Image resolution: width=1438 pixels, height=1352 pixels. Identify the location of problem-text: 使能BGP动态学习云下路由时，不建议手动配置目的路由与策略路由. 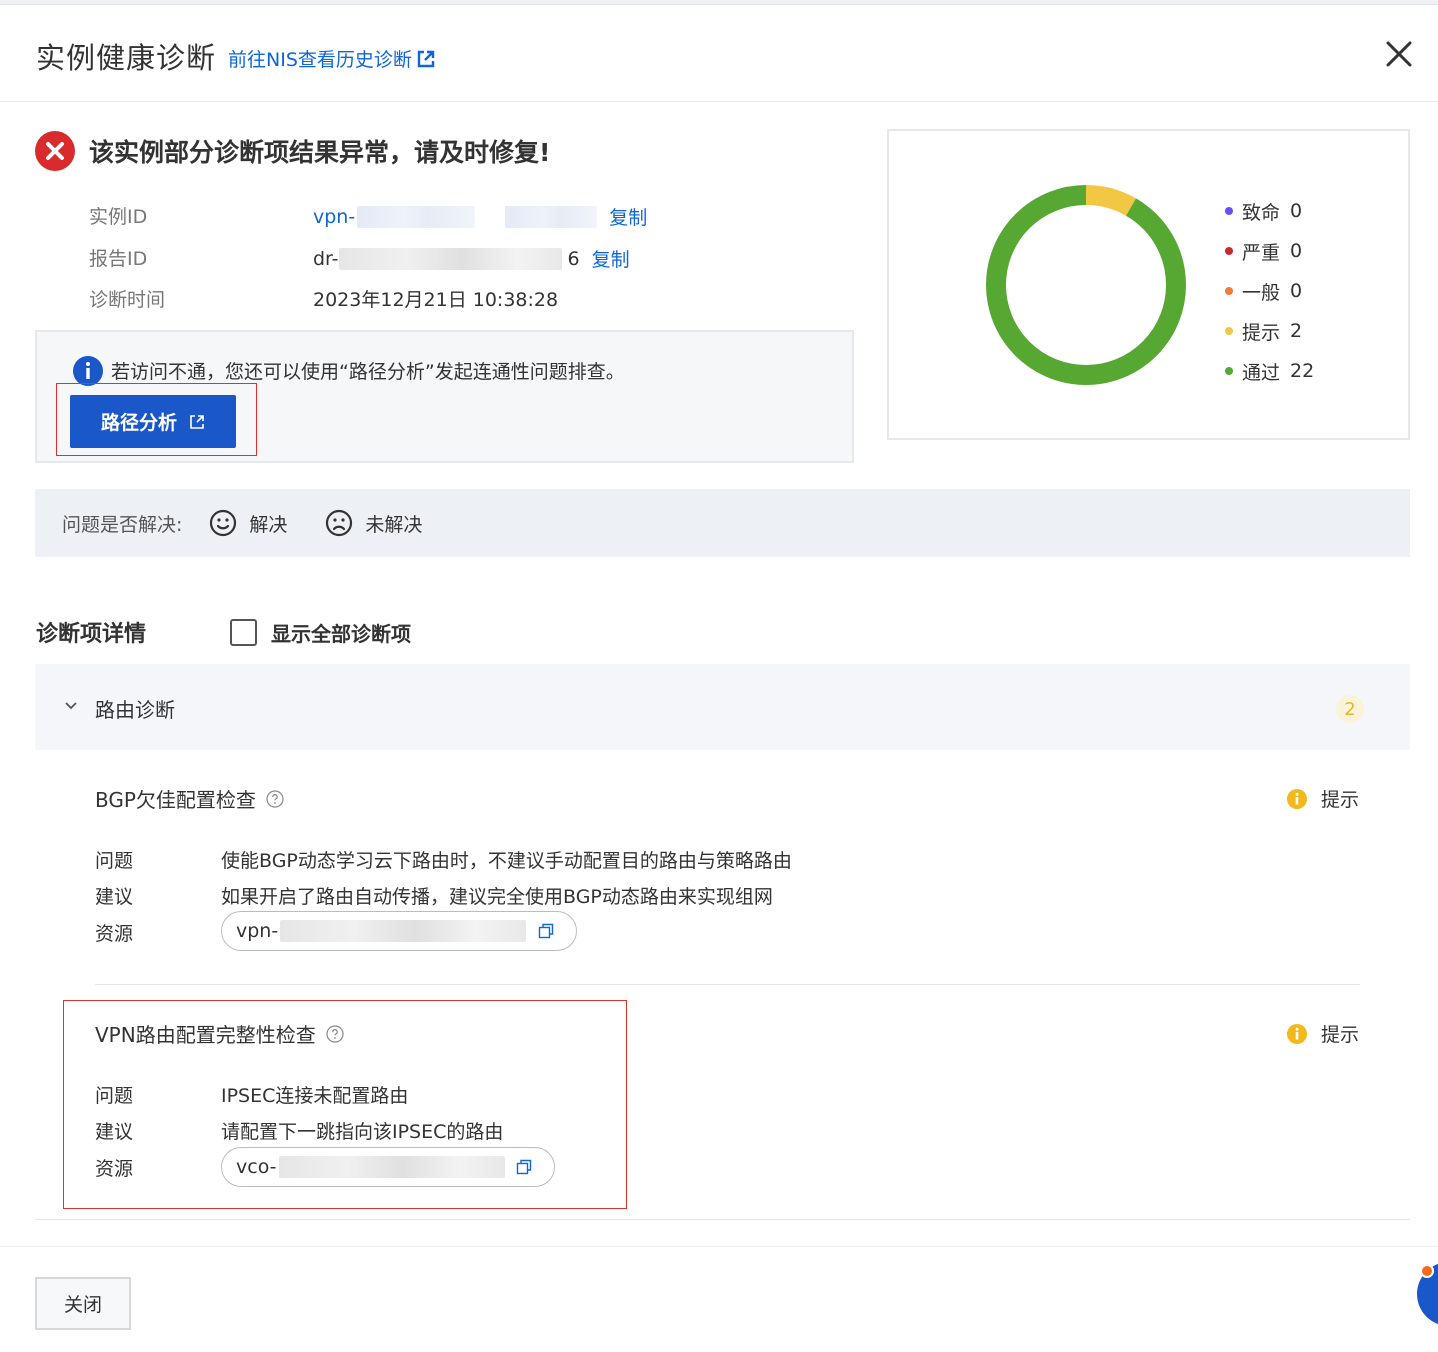
(506, 861).